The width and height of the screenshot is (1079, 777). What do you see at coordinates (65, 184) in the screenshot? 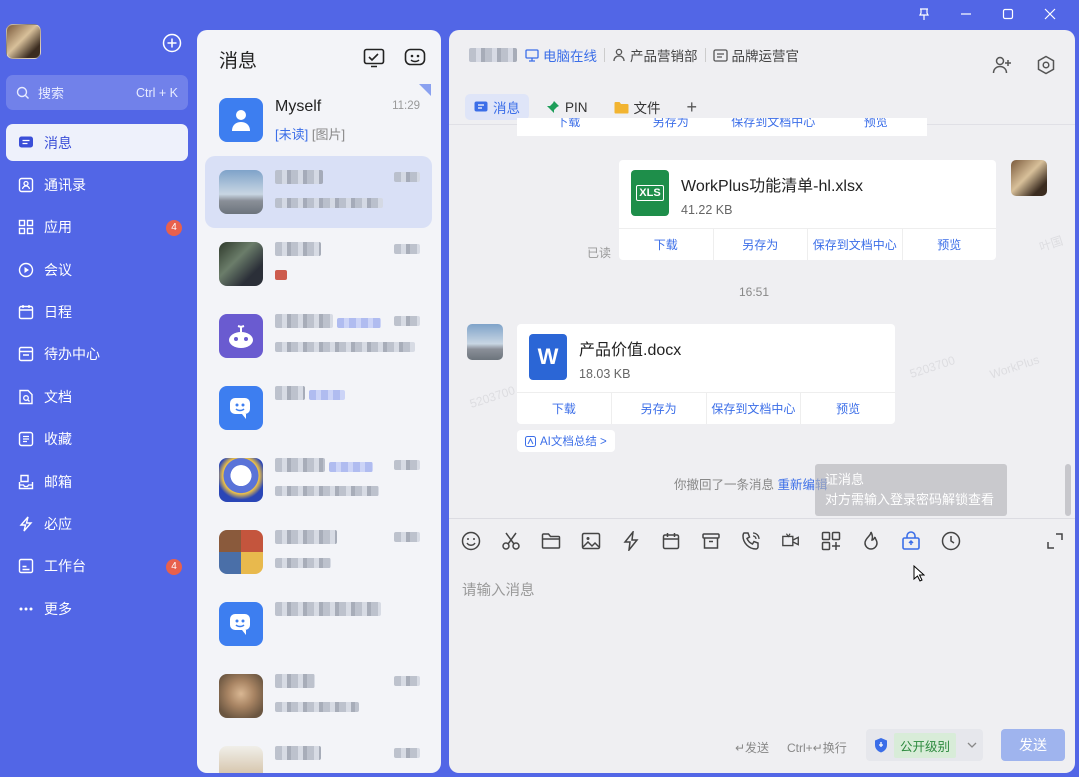
I see `sidebar-item-label: 通讯录` at bounding box center [65, 184].